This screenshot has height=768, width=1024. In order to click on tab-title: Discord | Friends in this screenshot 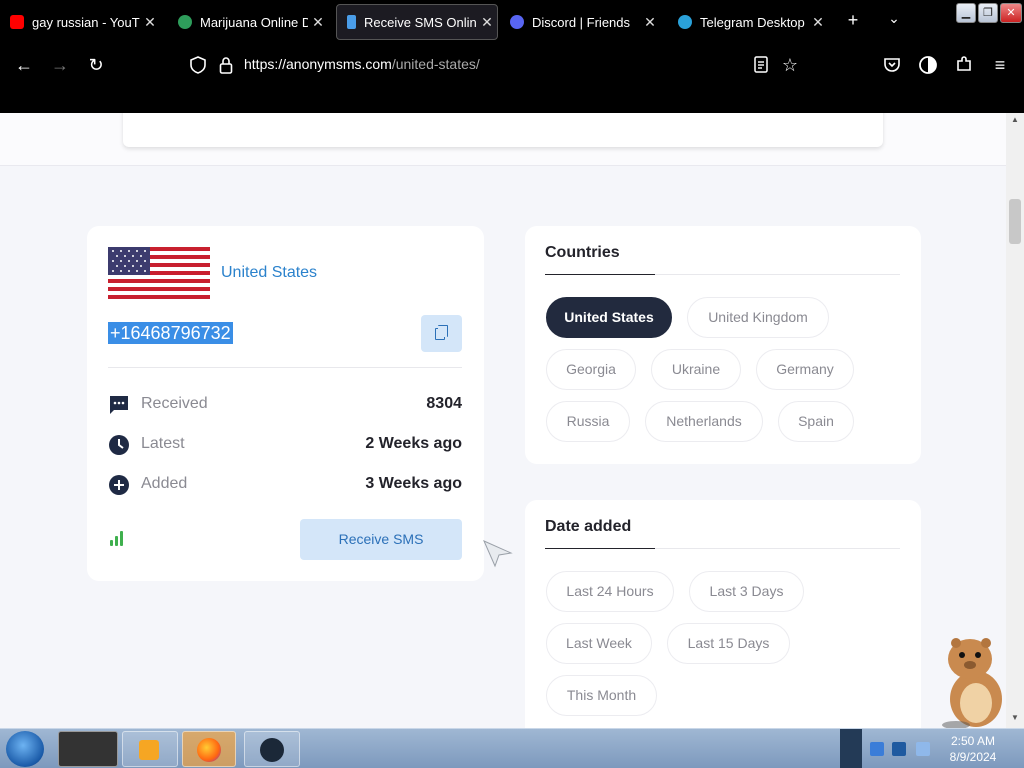, I will do `click(581, 22)`.